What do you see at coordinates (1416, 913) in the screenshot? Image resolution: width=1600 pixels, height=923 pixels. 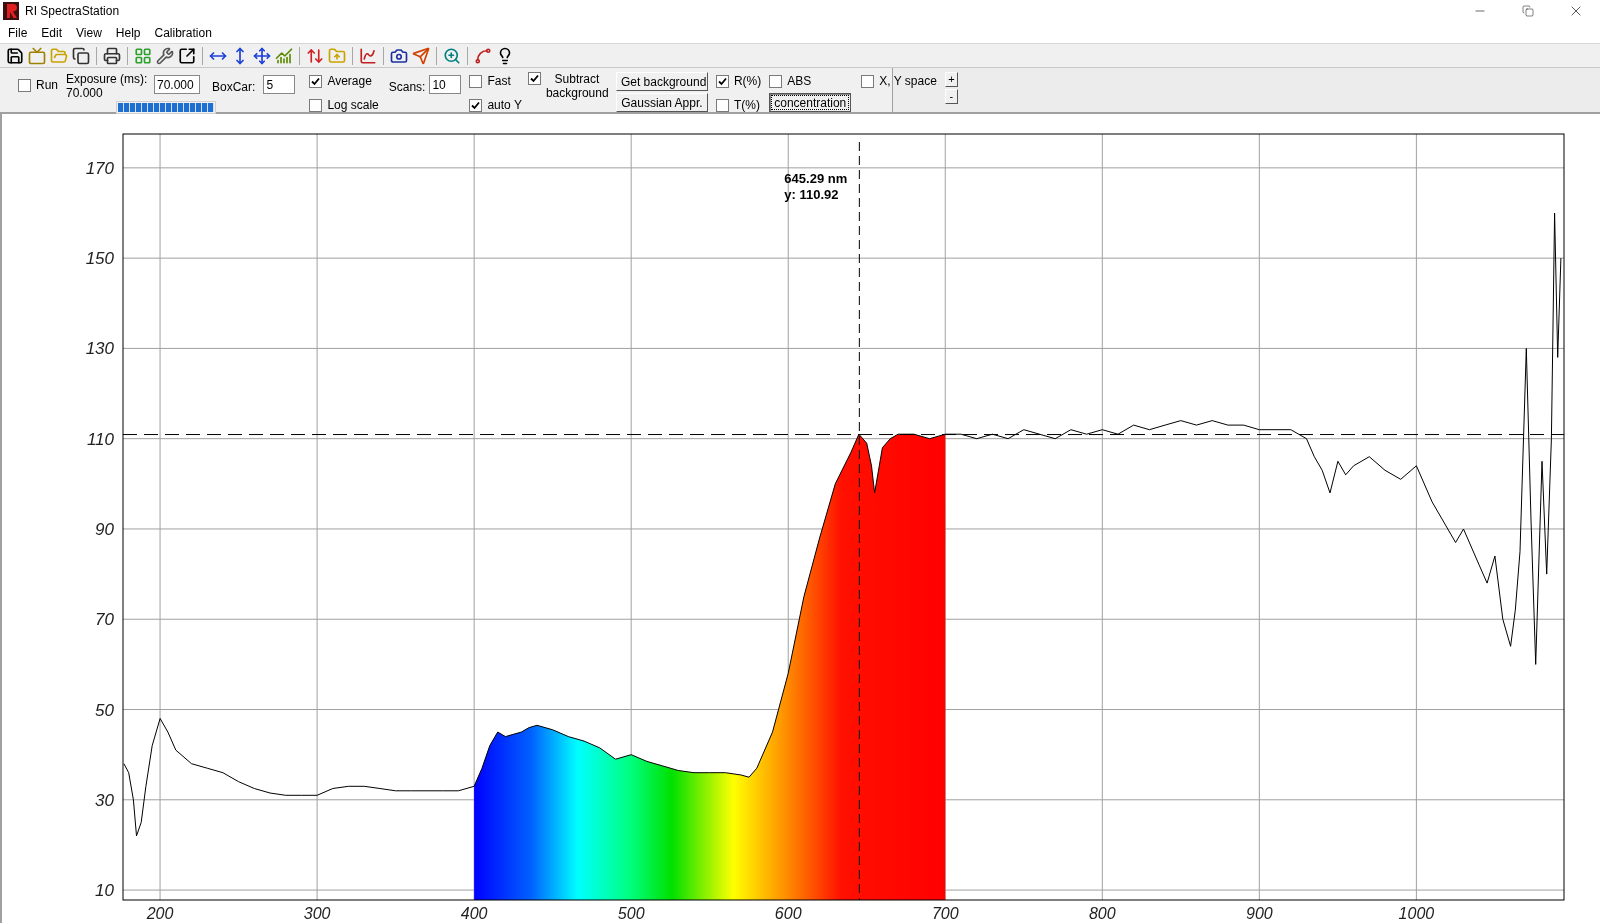 I see `x-tick-label: 1000` at bounding box center [1416, 913].